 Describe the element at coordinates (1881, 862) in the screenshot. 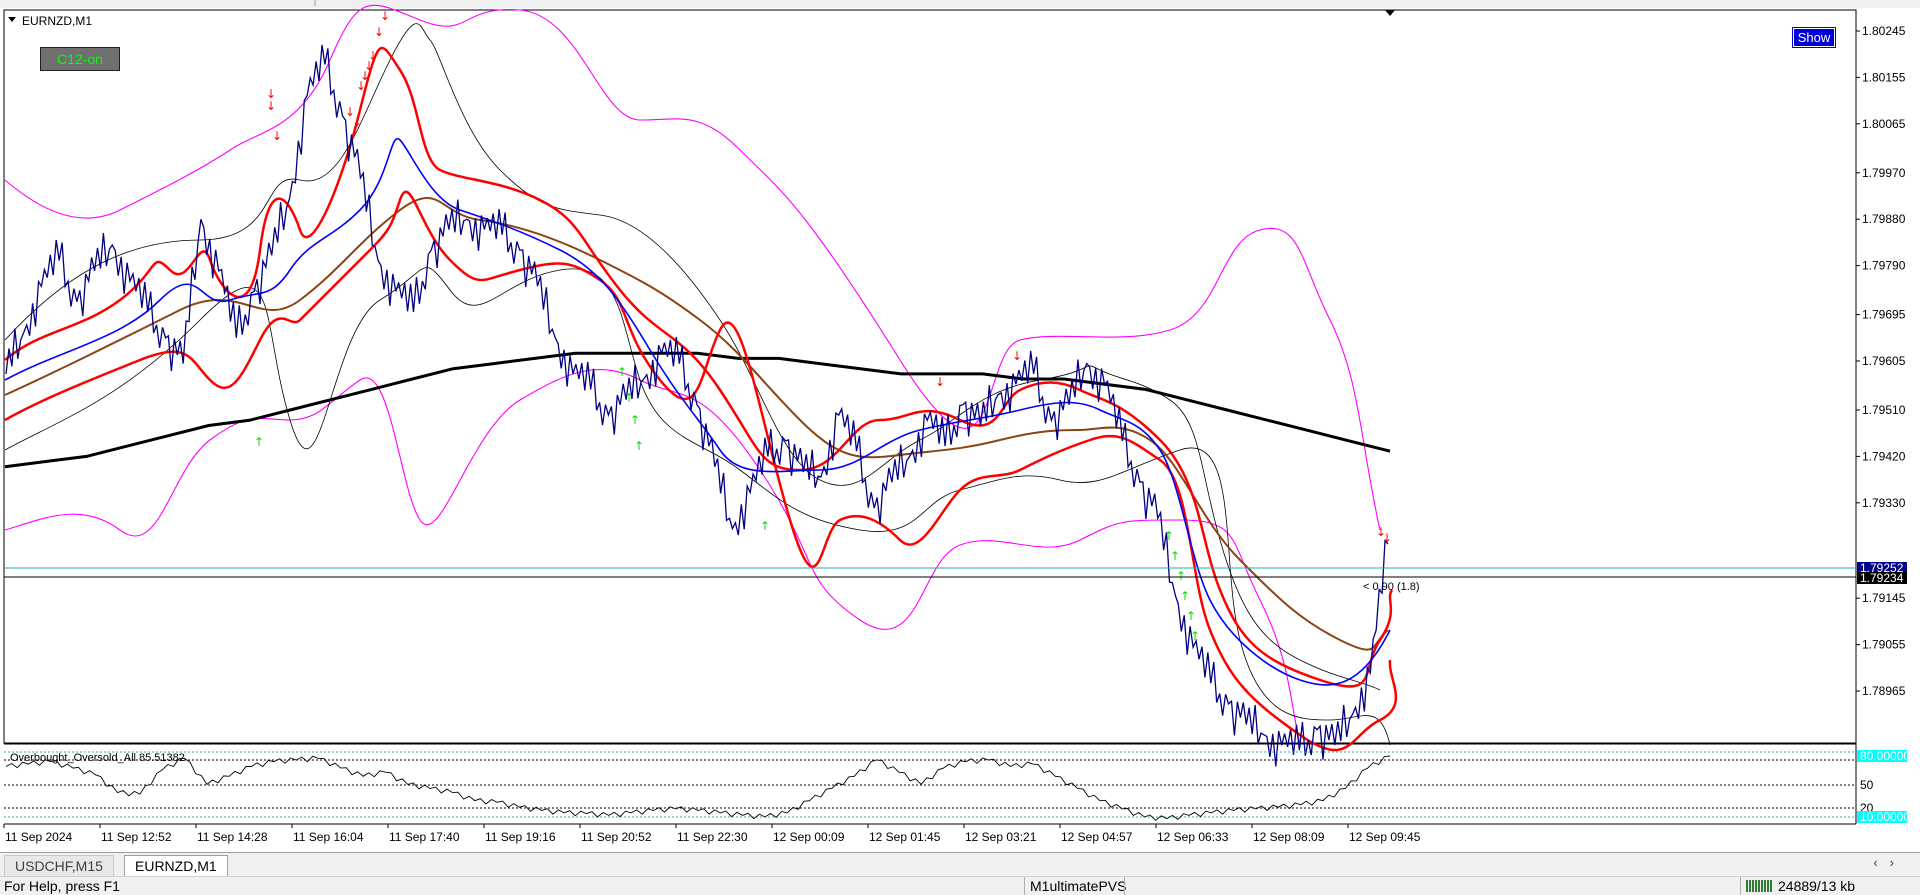

I see `tab-scroll-left-icon: ‹` at that location.